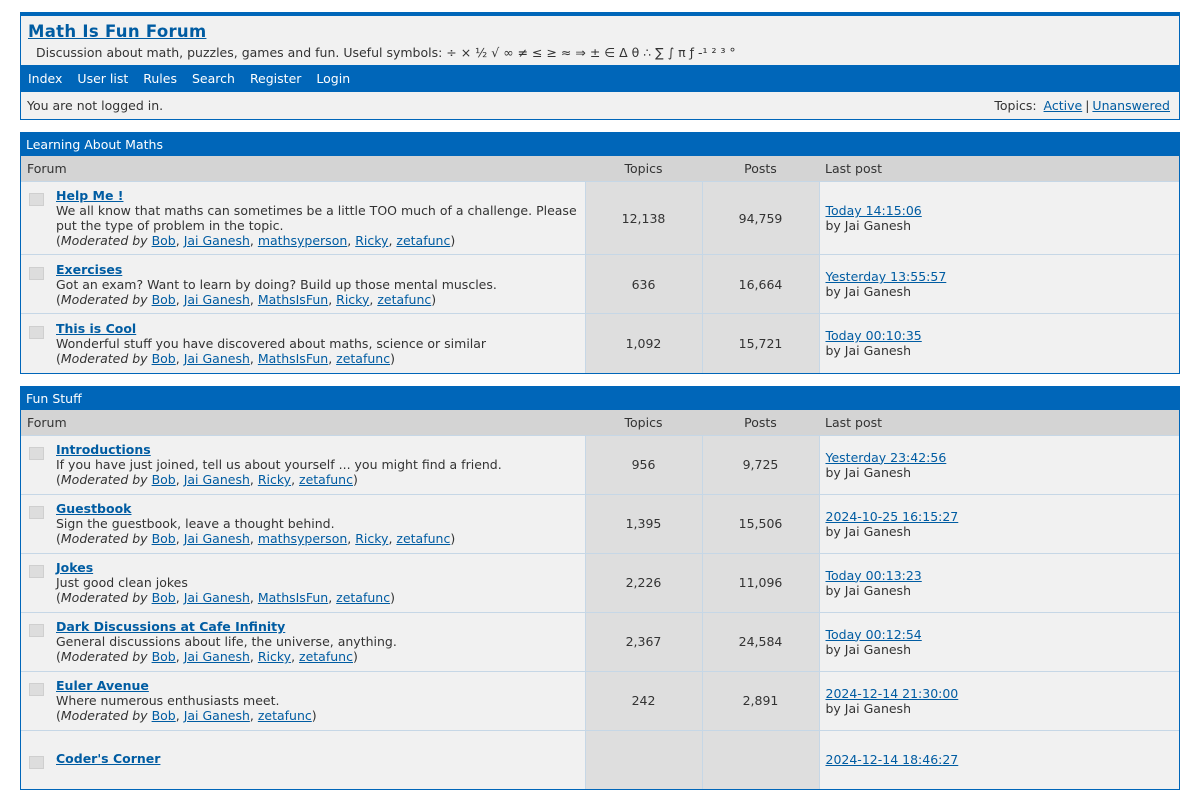 This screenshot has width=1200, height=790. Describe the element at coordinates (160, 78) in the screenshot. I see `nav-rules: Rules` at that location.